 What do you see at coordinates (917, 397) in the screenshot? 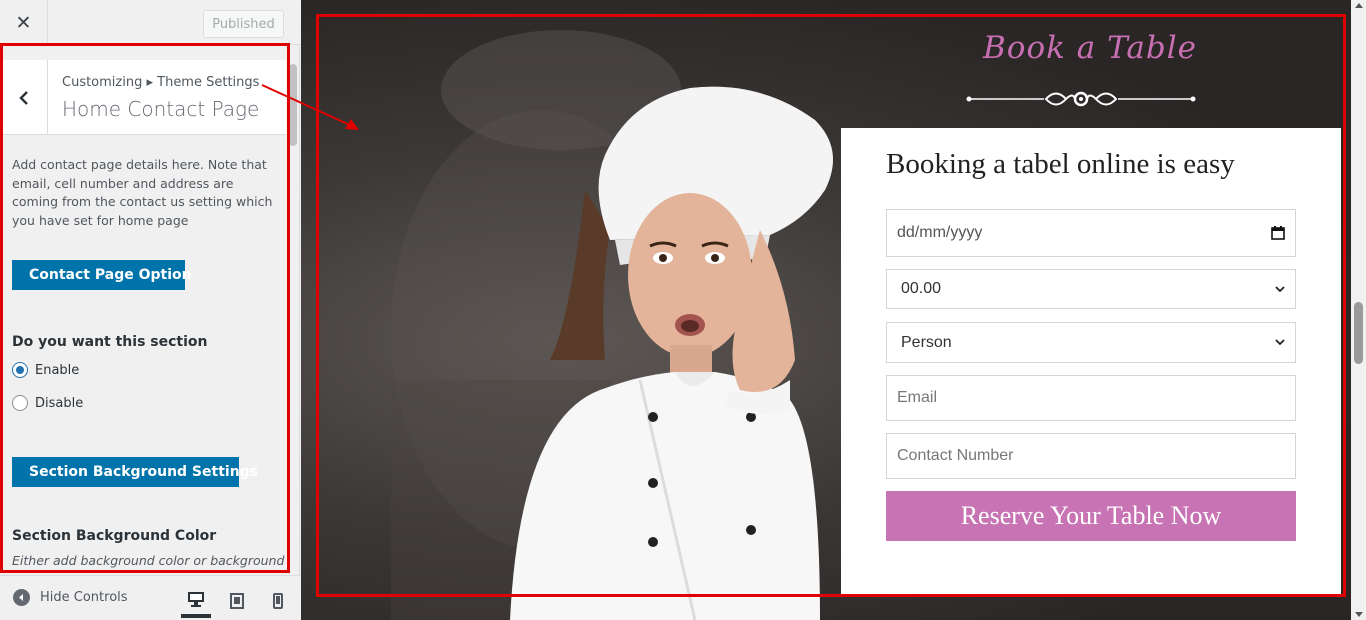
I see `email-input-placeholder: Email` at bounding box center [917, 397].